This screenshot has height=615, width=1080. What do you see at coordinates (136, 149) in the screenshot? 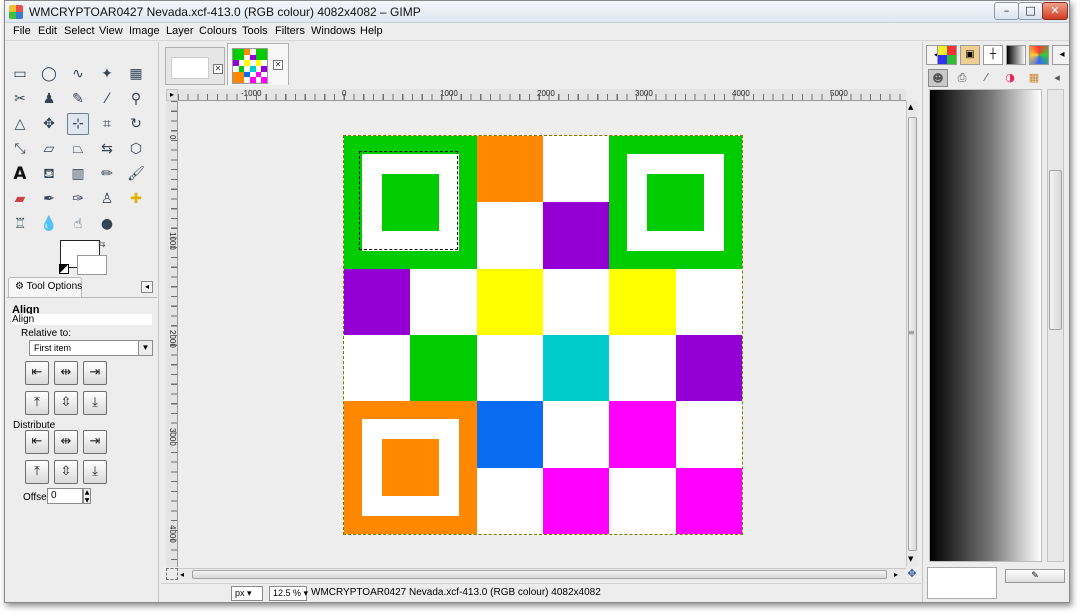
I see `cage-transform-icon: ⬡` at bounding box center [136, 149].